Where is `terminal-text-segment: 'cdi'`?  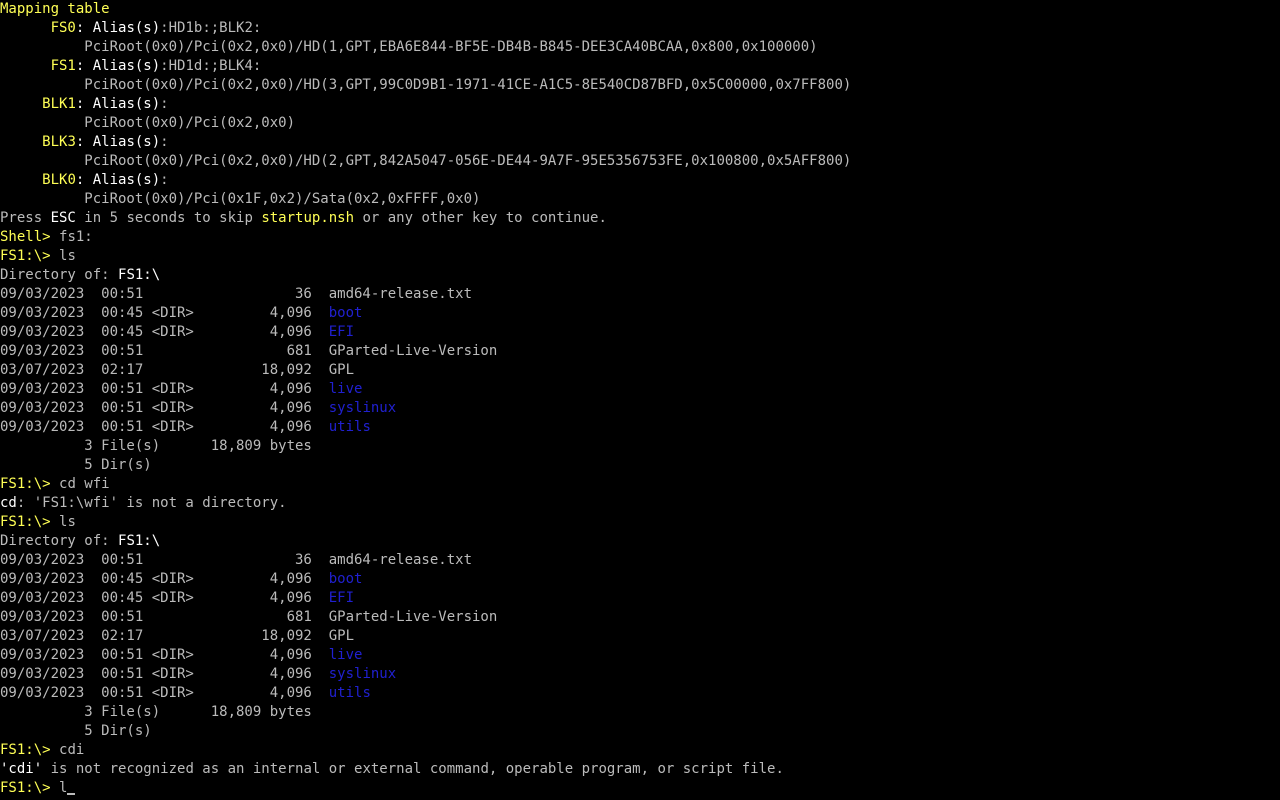 terminal-text-segment: 'cdi' is located at coordinates (21, 769).